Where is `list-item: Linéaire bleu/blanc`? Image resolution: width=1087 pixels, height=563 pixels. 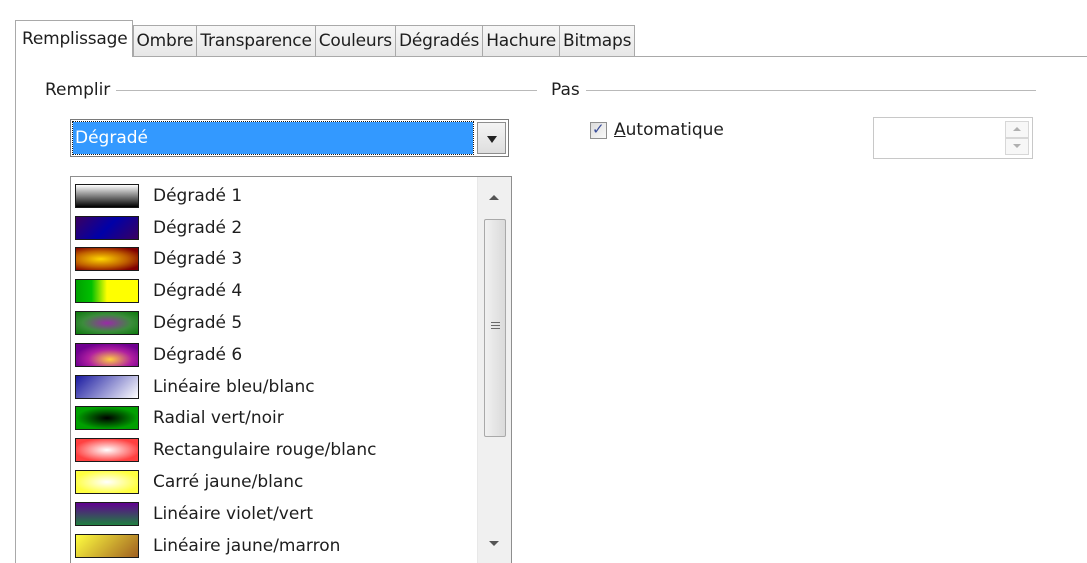 list-item: Linéaire bleu/blanc is located at coordinates (274, 387).